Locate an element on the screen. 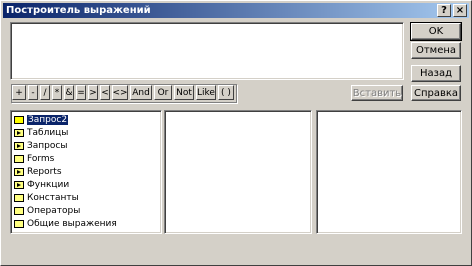  tree-item-label: Таблицы is located at coordinates (48, 133).